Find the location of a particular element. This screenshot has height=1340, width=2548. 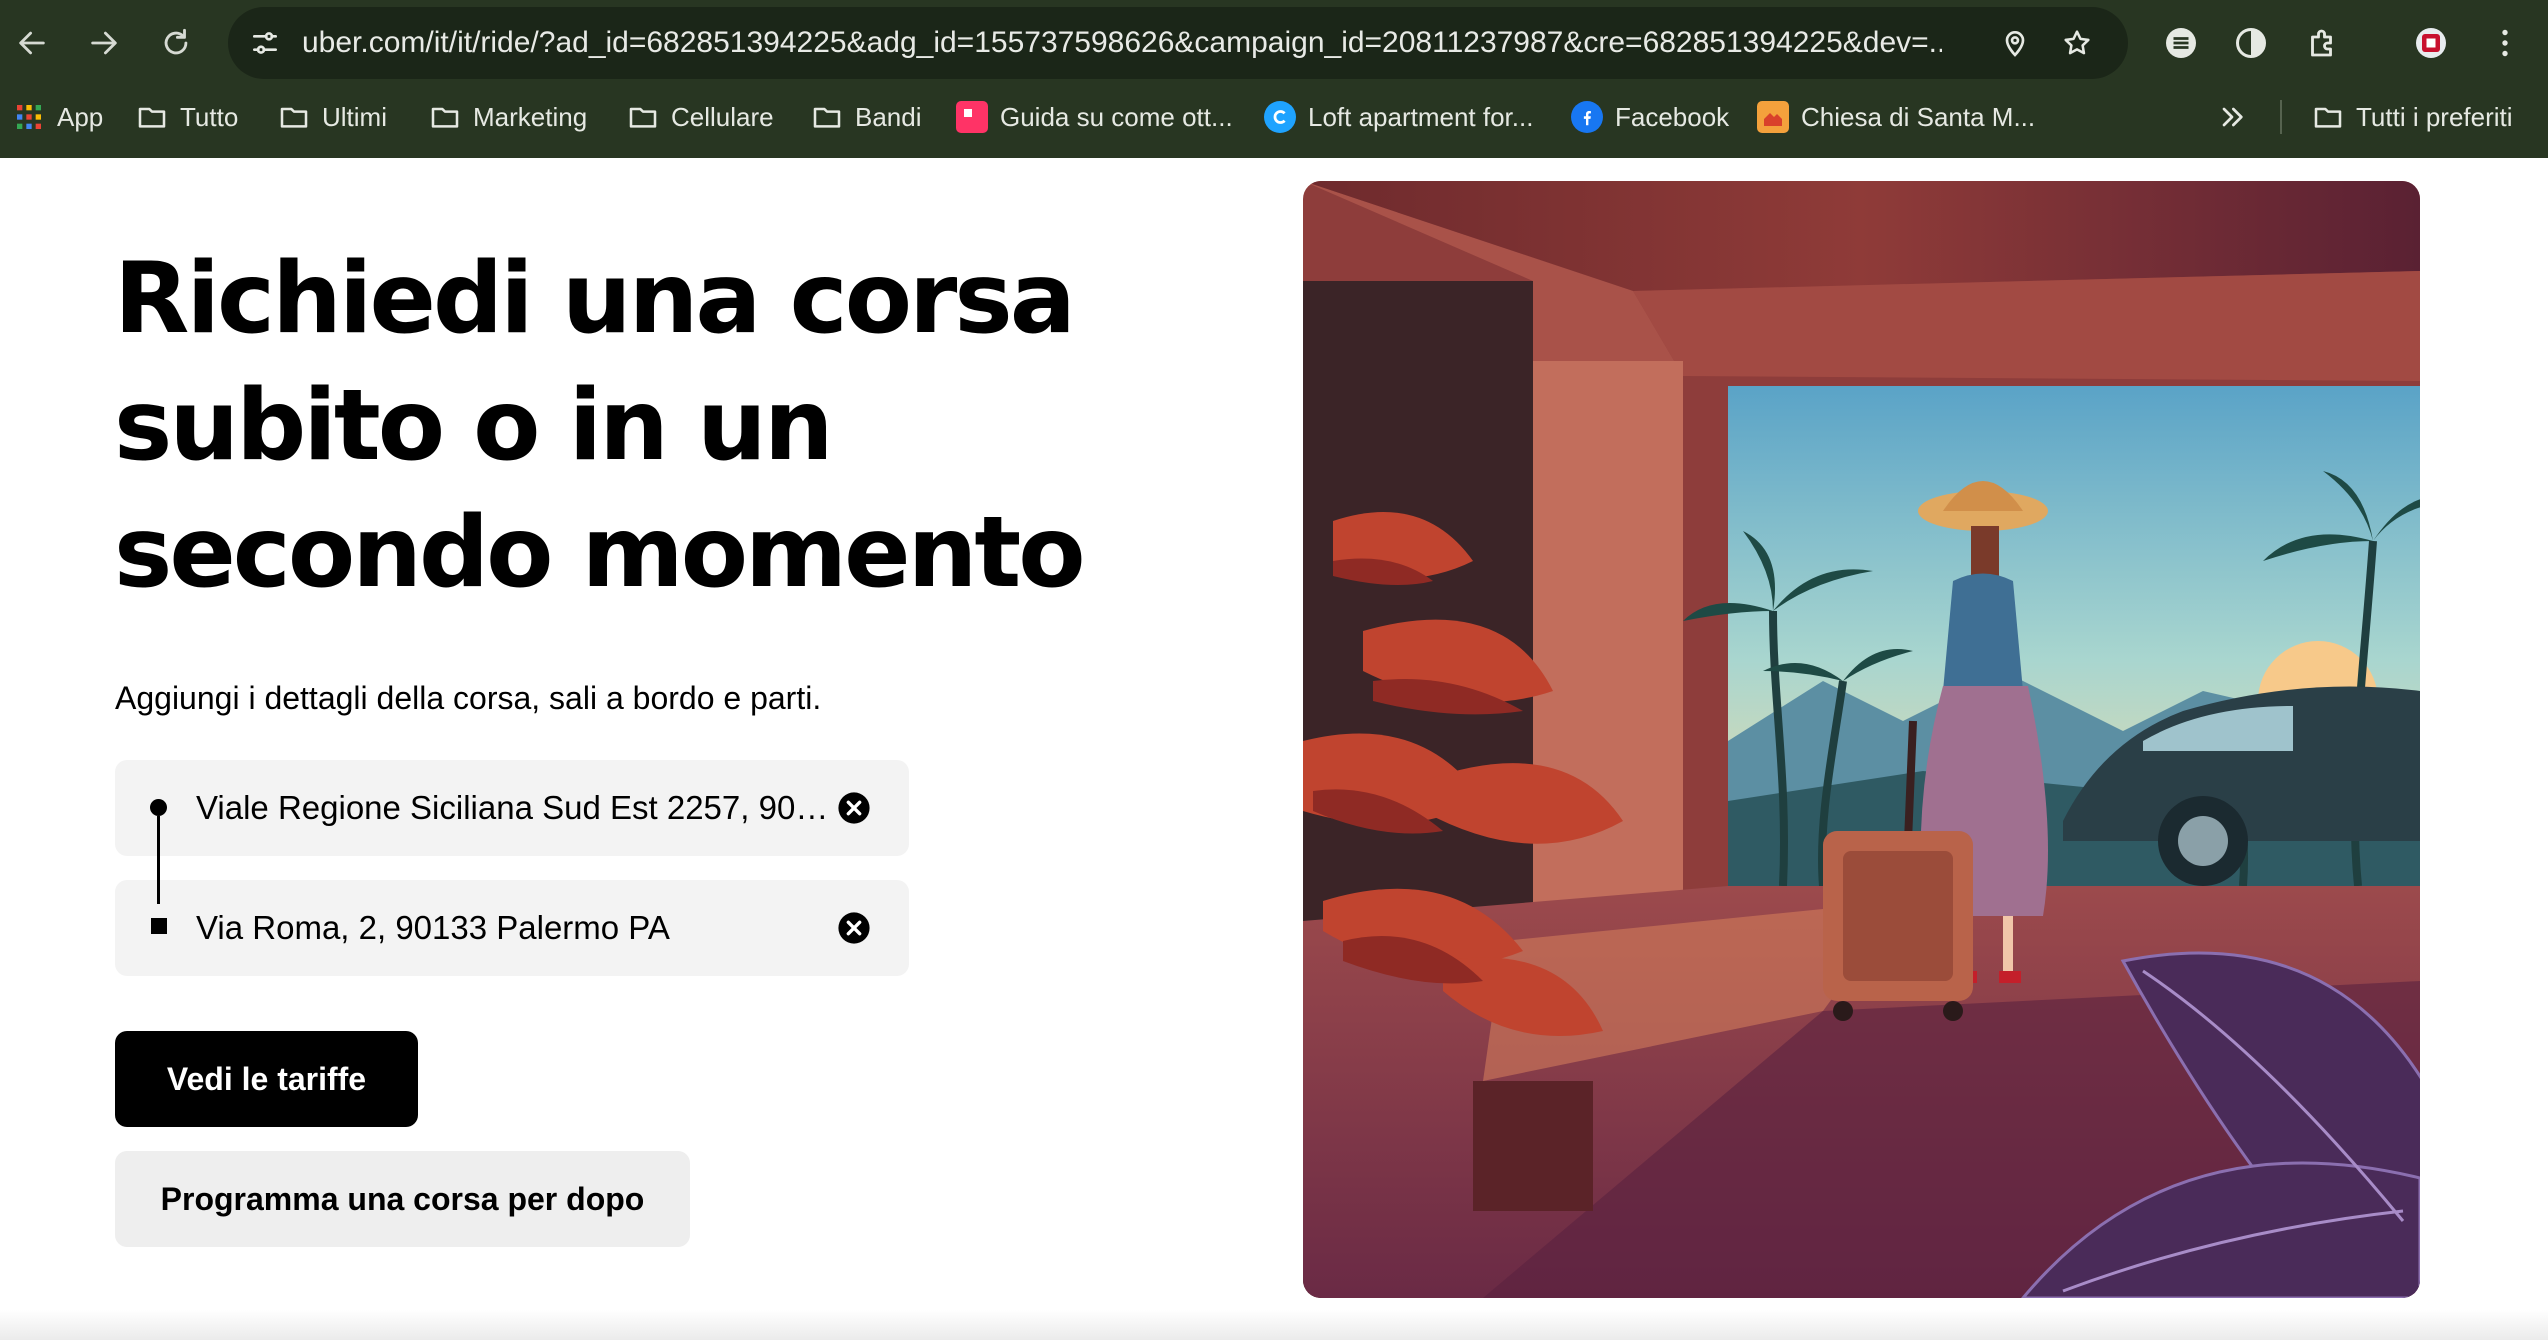

reading-list-button is located at coordinates (2181, 43).